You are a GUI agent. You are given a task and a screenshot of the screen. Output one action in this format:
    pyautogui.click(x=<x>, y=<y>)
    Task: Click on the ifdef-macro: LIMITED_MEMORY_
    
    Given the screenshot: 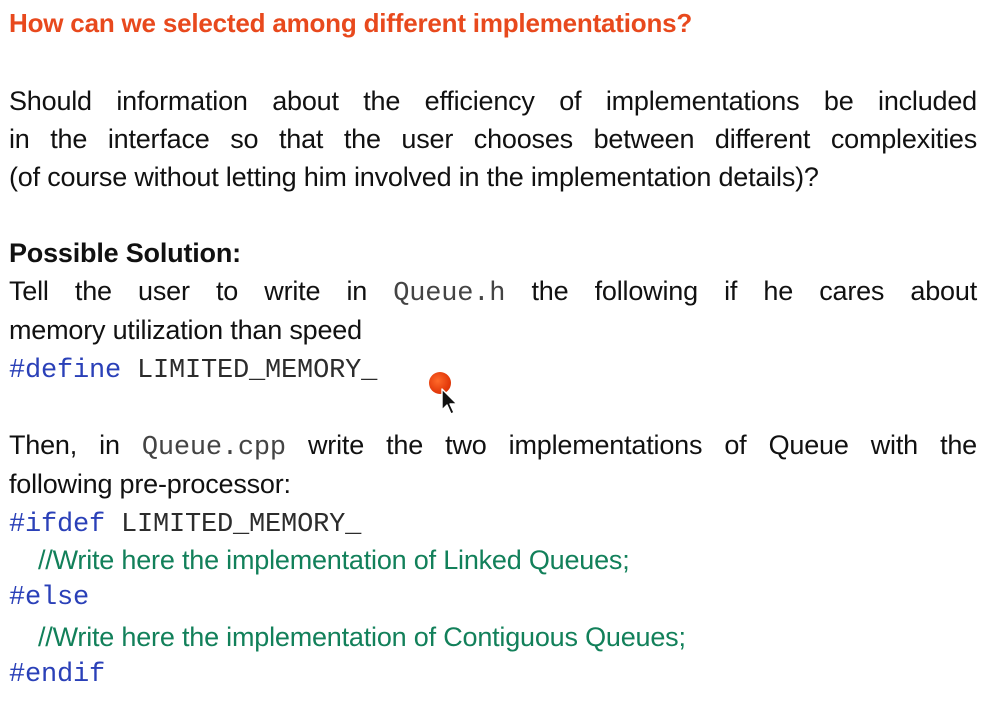 What is the action you would take?
    pyautogui.click(x=233, y=525)
    